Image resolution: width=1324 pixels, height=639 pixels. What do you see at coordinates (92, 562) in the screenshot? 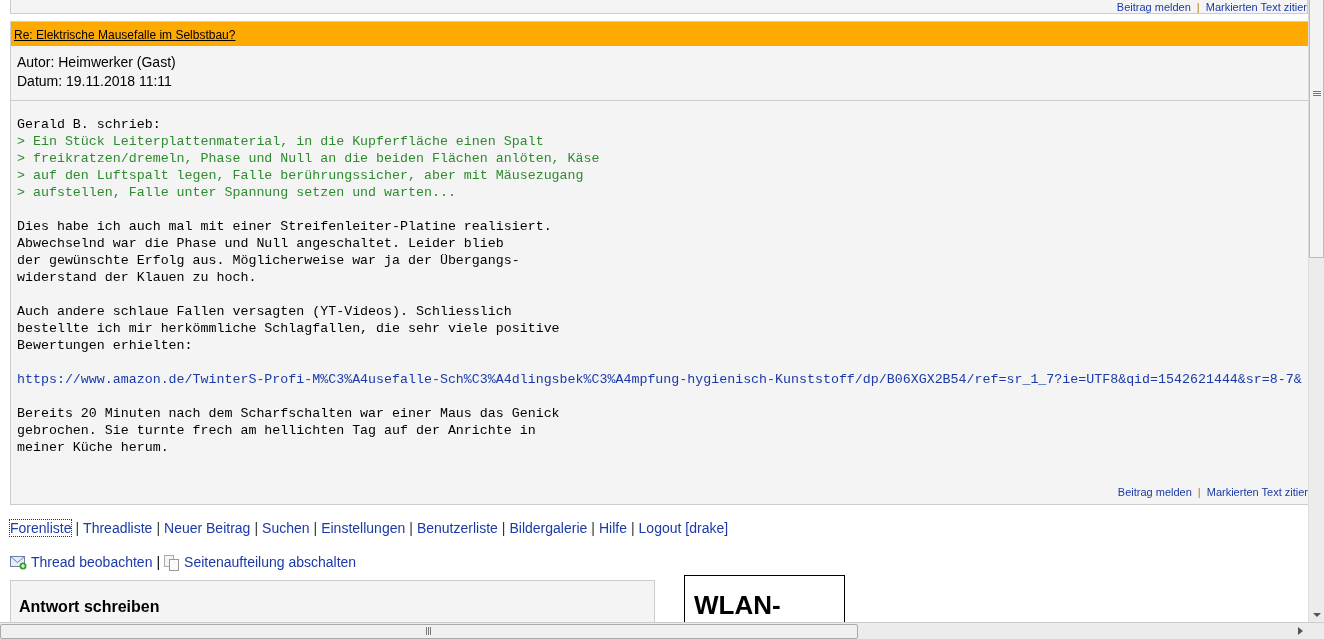
I see `thread-action-link: Thread beobachten` at bounding box center [92, 562].